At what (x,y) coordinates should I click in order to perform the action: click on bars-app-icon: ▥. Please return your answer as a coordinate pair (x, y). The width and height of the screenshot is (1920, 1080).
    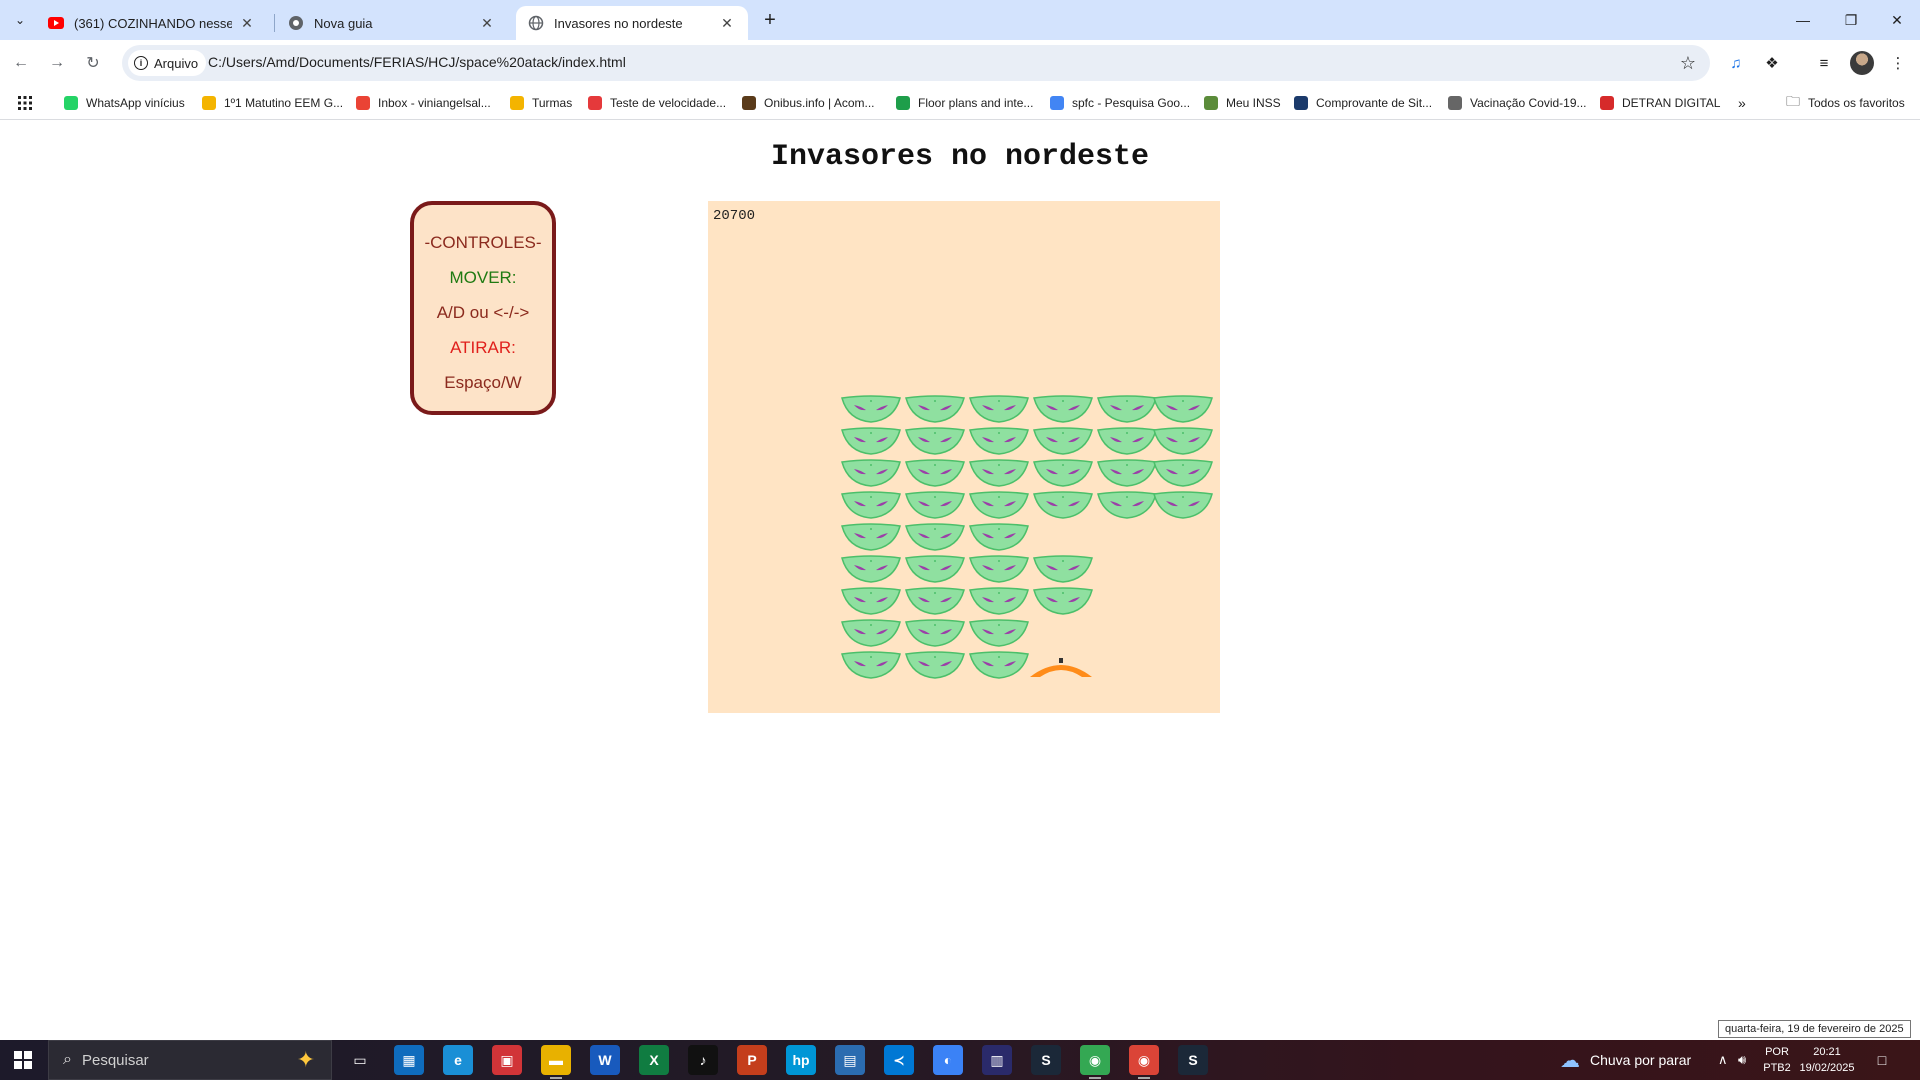
    Looking at the image, I should click on (997, 1060).